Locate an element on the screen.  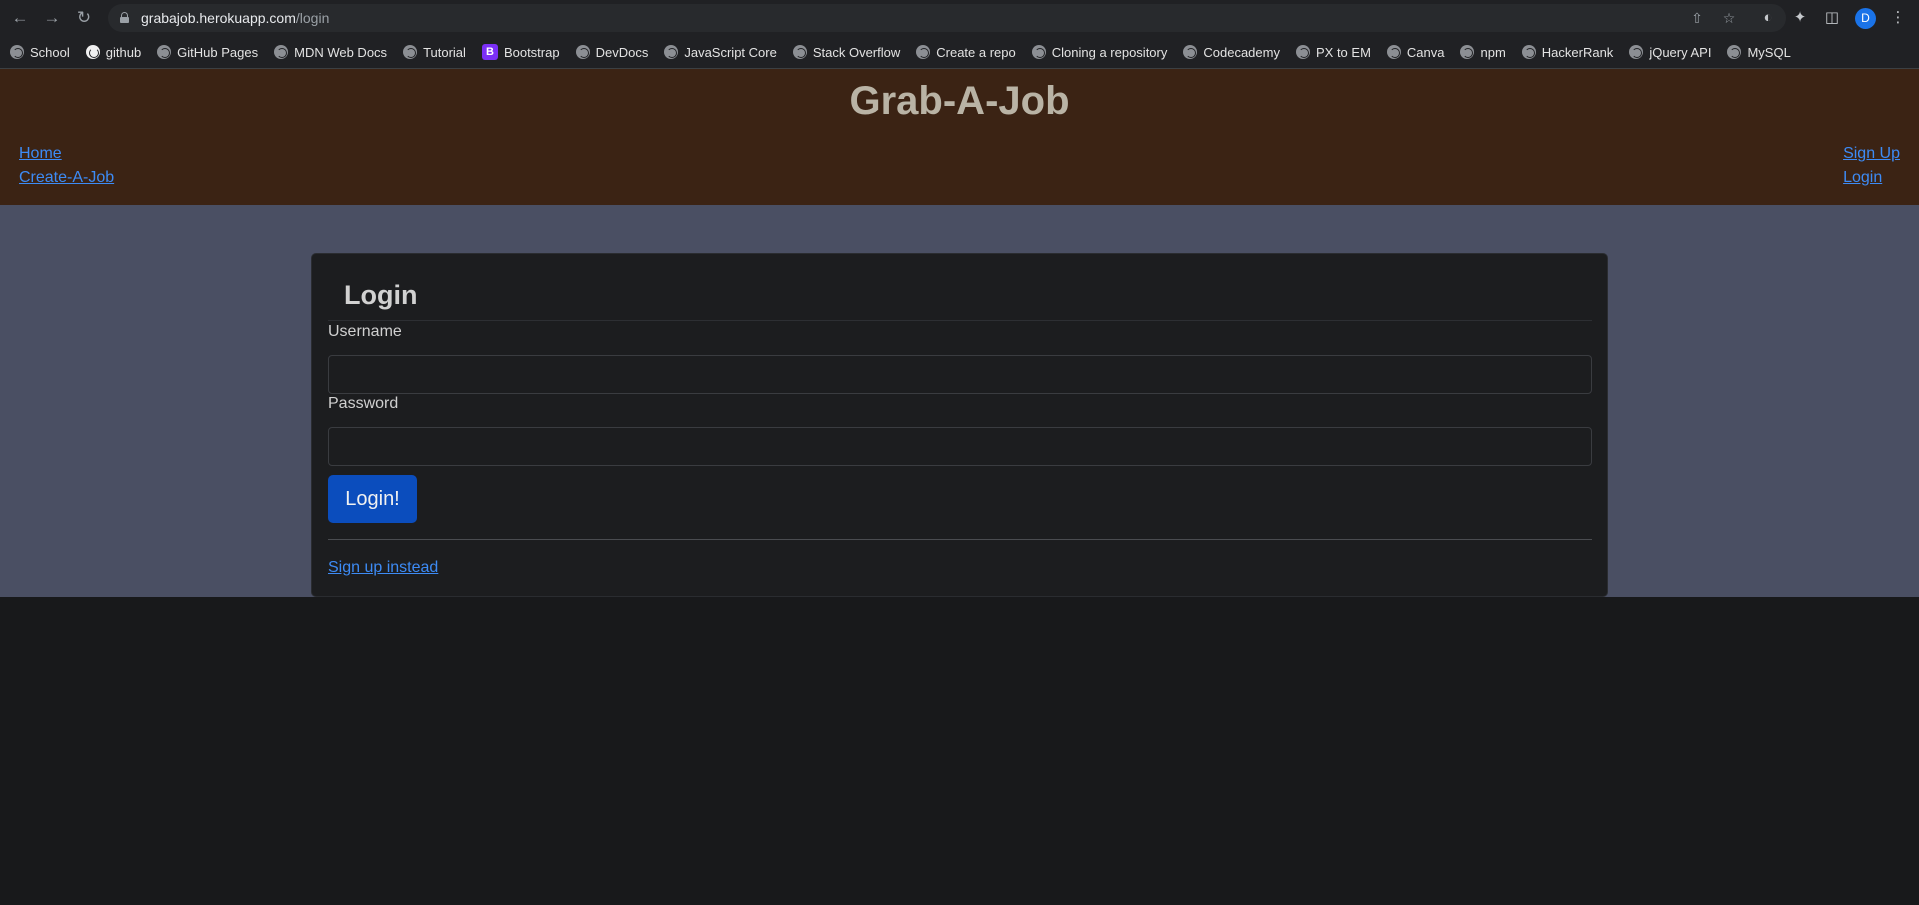
login-title: Login is located at coordinates (381, 295).